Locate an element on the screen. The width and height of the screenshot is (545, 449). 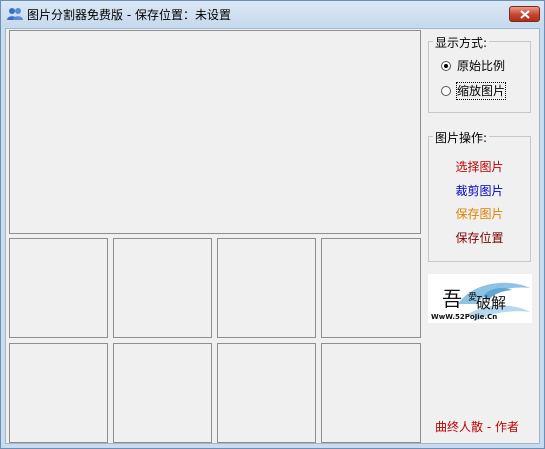
radio-dot is located at coordinates (446, 91).